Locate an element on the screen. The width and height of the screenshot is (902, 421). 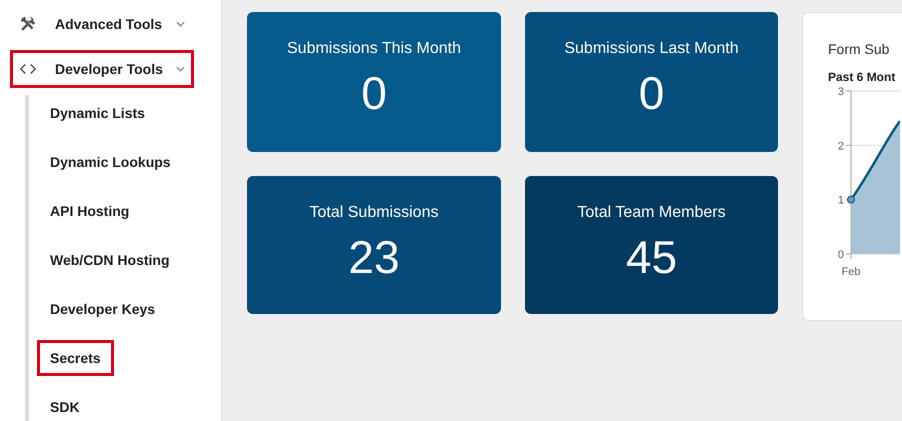
stat-title: Submissions Last Month is located at coordinates (651, 49).